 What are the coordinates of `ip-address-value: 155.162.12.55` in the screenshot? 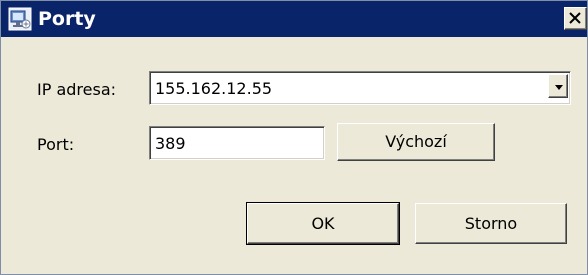 It's located at (213, 88).